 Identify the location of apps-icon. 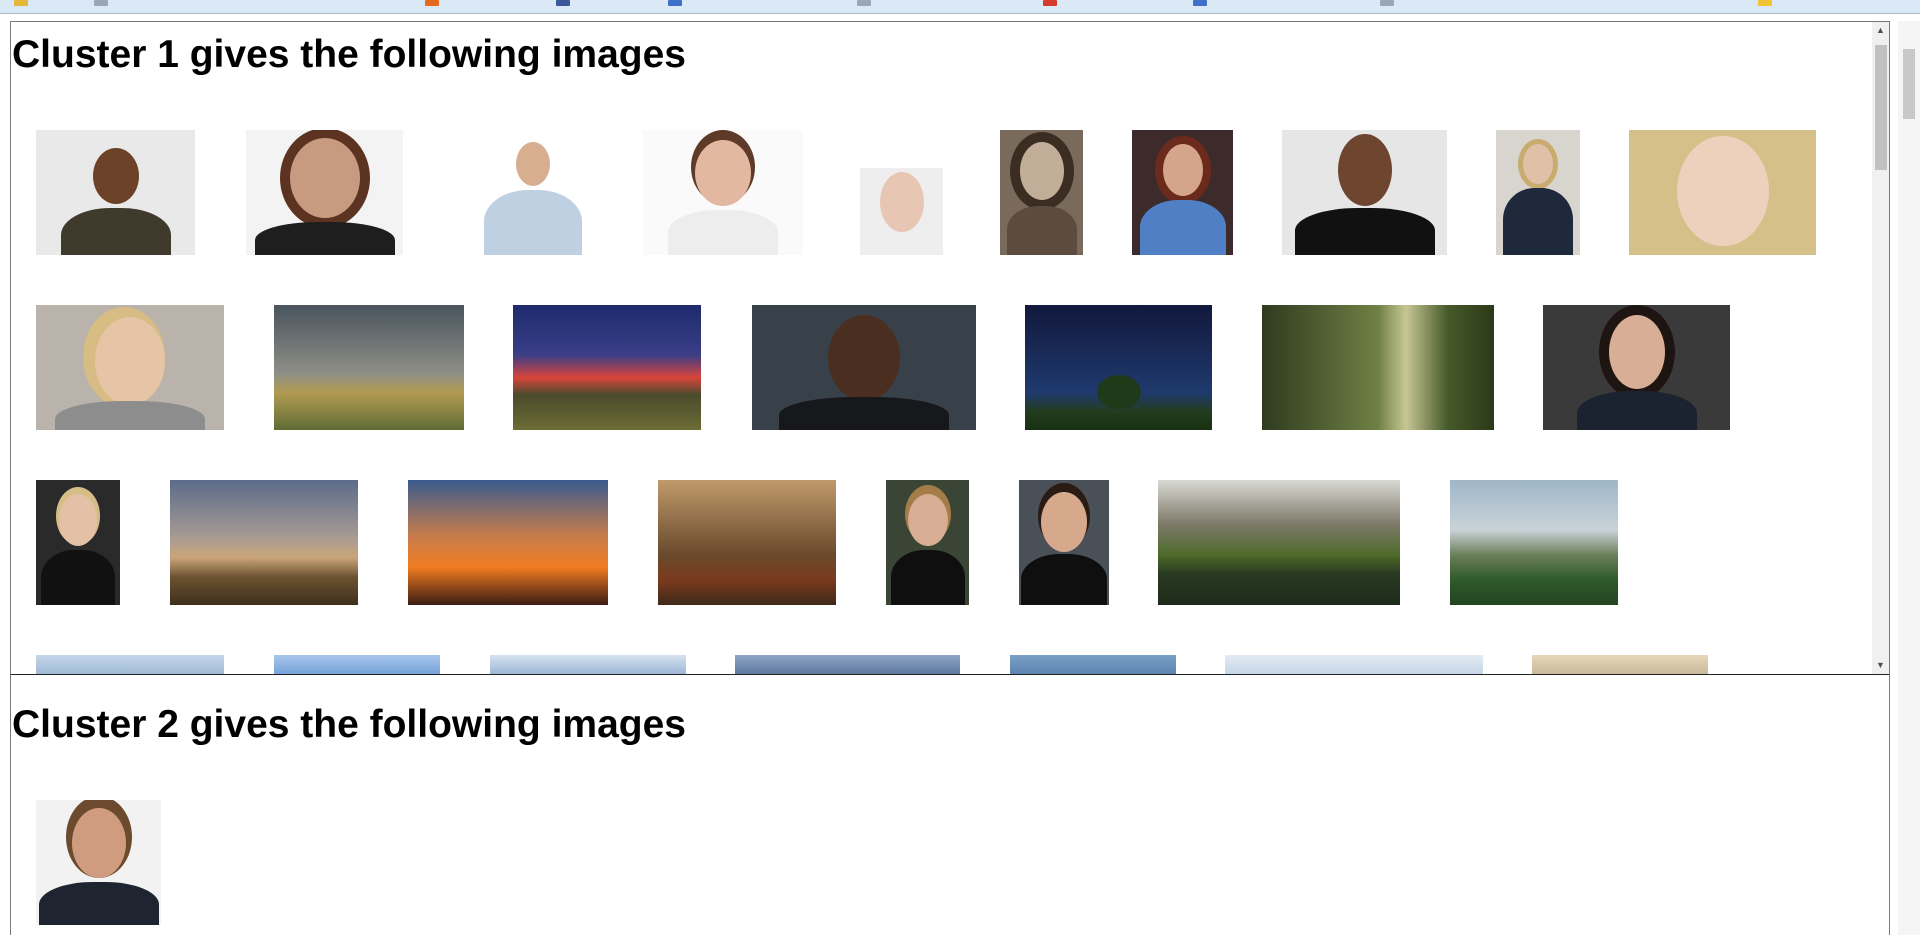
(21, 3).